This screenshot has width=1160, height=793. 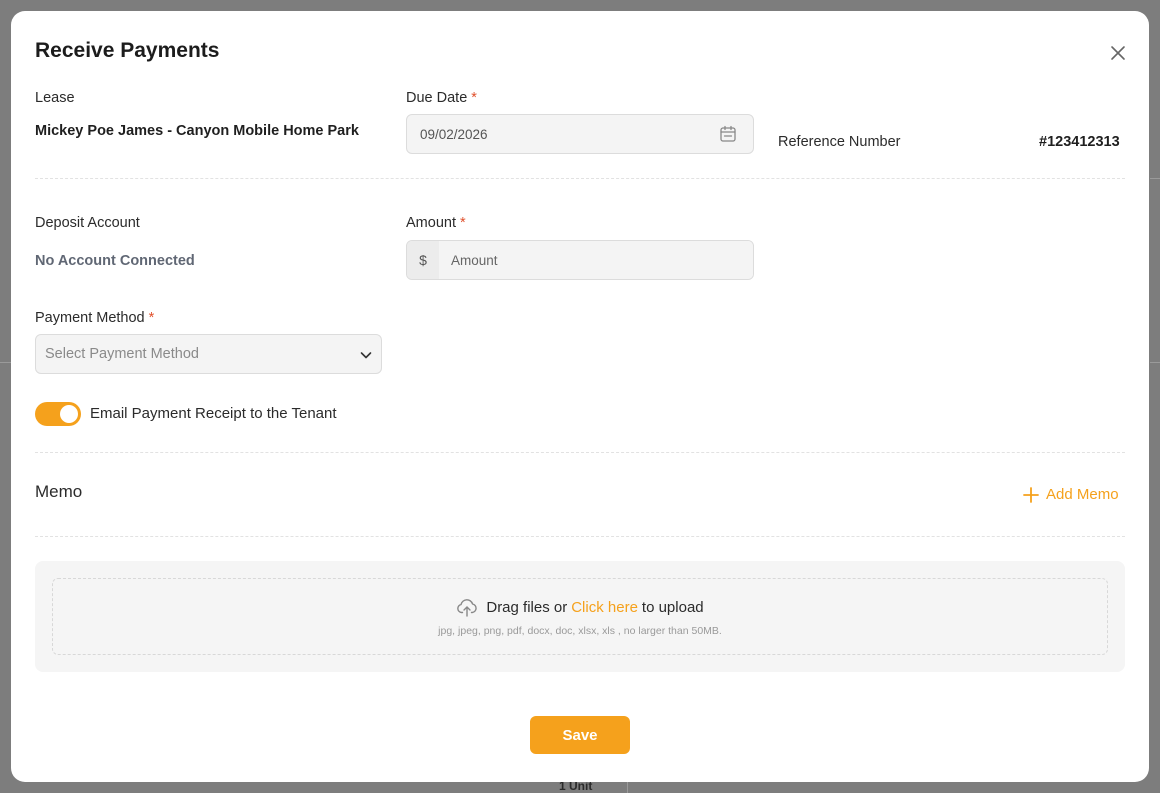 What do you see at coordinates (1082, 494) in the screenshot?
I see `add-memo-label: Add Memo` at bounding box center [1082, 494].